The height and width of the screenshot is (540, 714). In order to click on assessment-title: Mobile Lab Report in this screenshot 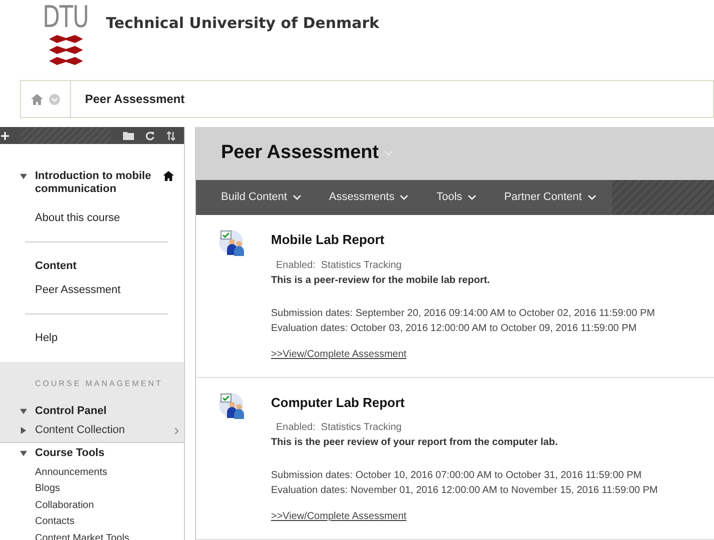, I will do `click(463, 240)`.